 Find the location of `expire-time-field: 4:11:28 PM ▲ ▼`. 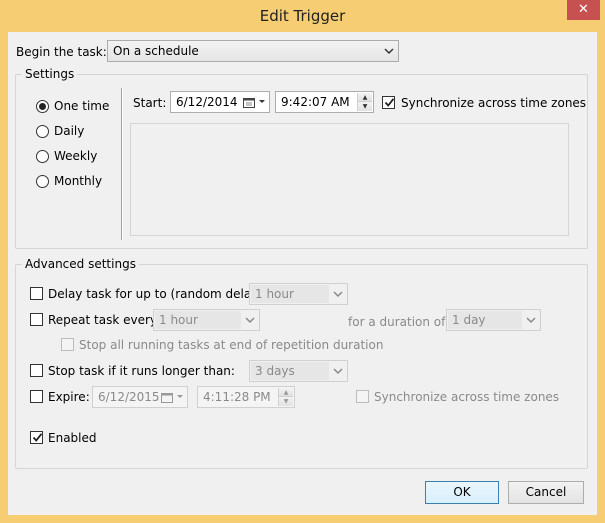

expire-time-field: 4:11:28 PM ▲ ▼ is located at coordinates (246, 397).